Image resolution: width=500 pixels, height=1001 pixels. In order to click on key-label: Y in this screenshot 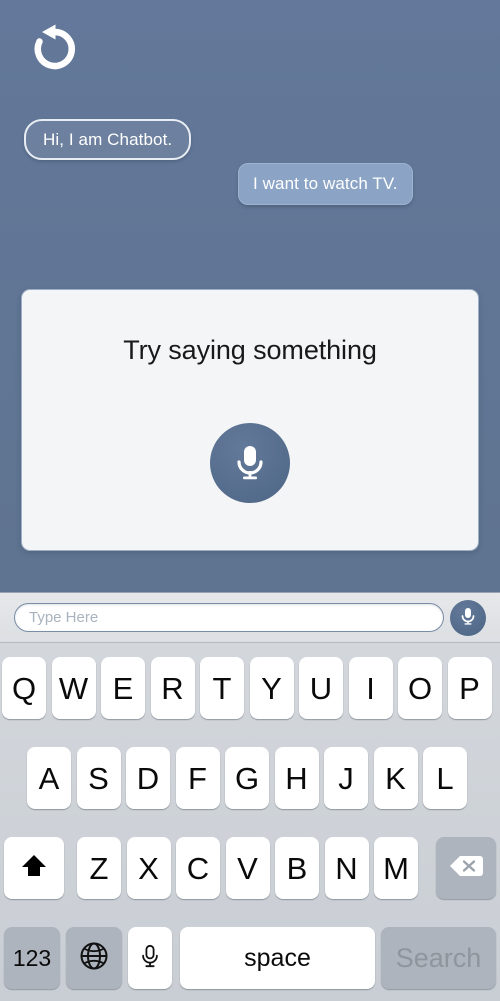, I will do `click(271, 688)`.